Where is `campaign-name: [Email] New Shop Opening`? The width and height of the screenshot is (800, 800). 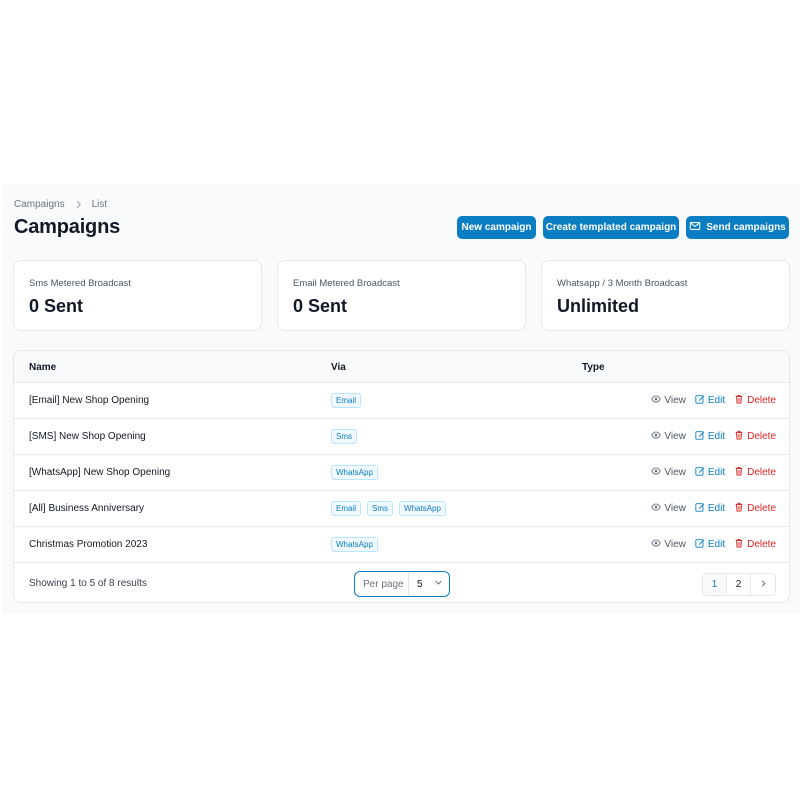 campaign-name: [Email] New Shop Opening is located at coordinates (89, 400).